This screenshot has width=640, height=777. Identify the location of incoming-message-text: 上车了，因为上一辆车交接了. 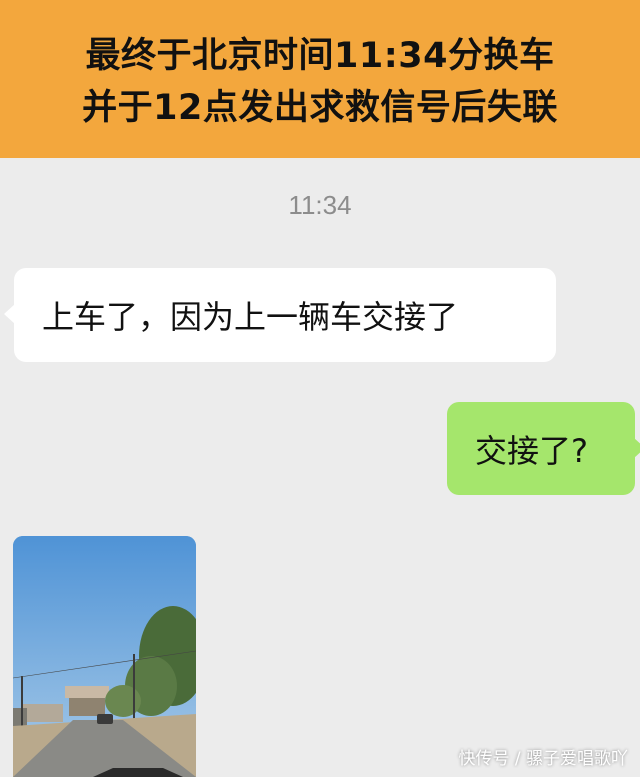
(250, 317).